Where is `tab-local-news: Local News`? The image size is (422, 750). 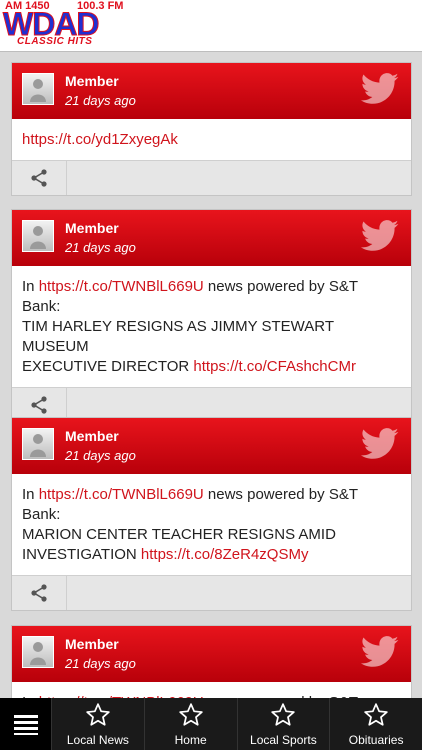 tab-local-news: Local News is located at coordinates (98, 724).